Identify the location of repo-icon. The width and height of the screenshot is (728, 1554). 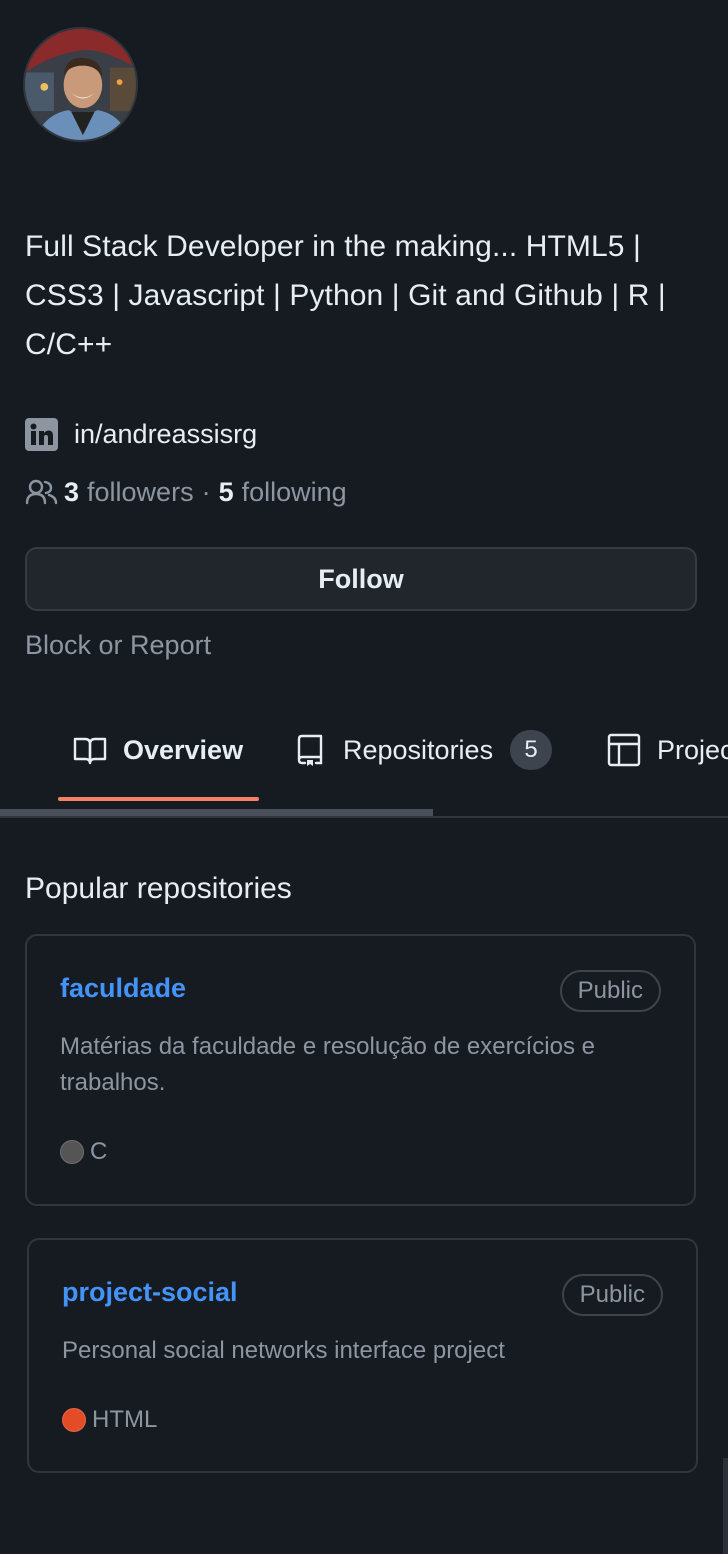
(310, 750).